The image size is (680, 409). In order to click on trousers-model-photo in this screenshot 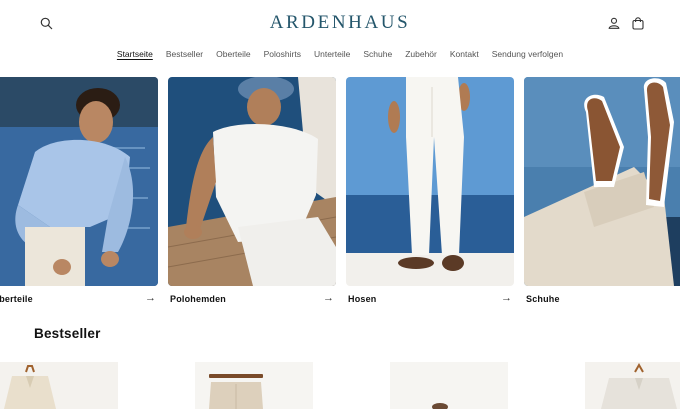, I will do `click(430, 181)`.